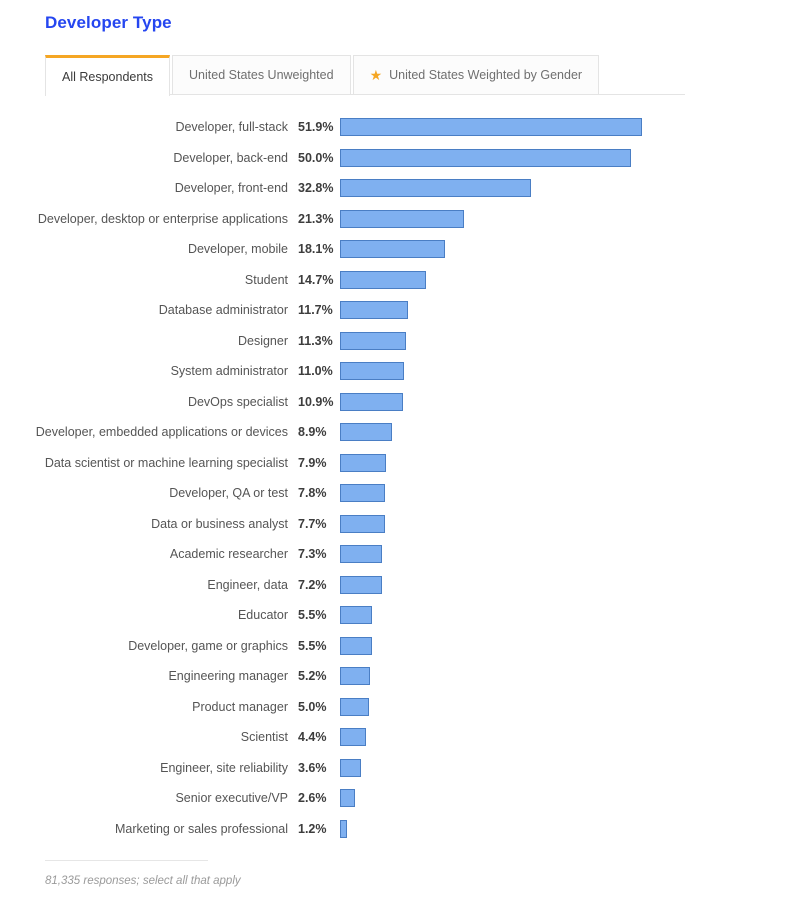 This screenshot has width=800, height=906. I want to click on bar-row: Product manager 5.0%, so click(400, 707).